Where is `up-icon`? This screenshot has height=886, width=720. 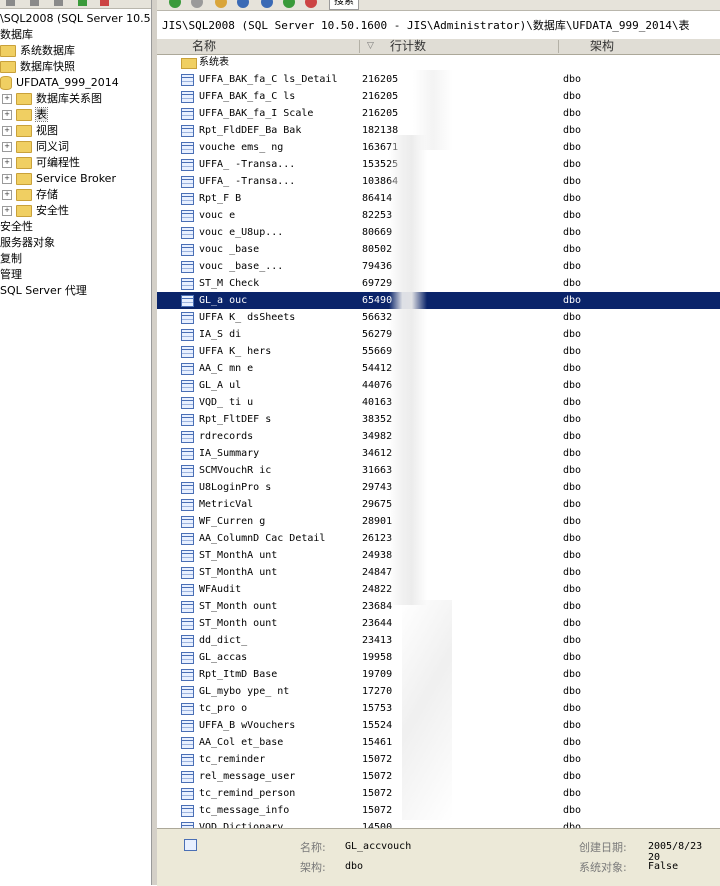 up-icon is located at coordinates (243, 4).